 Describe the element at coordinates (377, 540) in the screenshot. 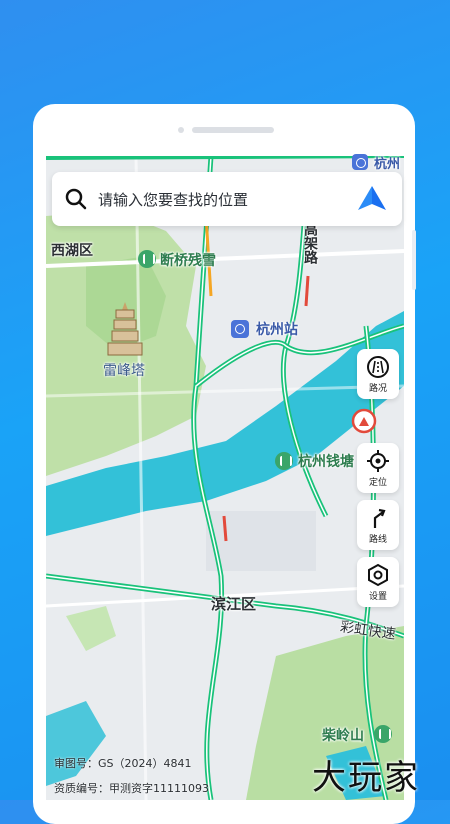

I see `route-label: 路线` at that location.